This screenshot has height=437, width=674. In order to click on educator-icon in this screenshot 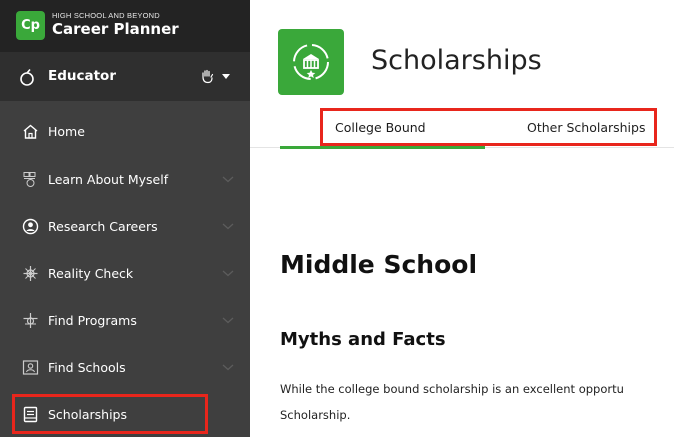, I will do `click(27, 77)`.